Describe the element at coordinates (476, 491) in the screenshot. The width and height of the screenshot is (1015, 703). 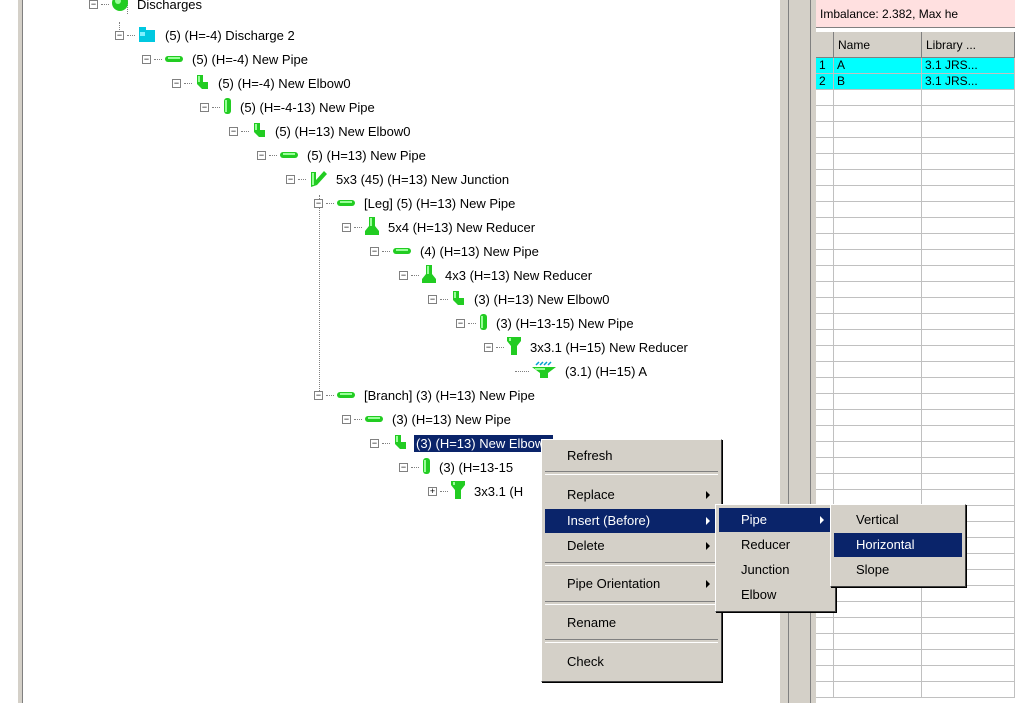
I see `tree-node: + 3x3.1 (H` at that location.